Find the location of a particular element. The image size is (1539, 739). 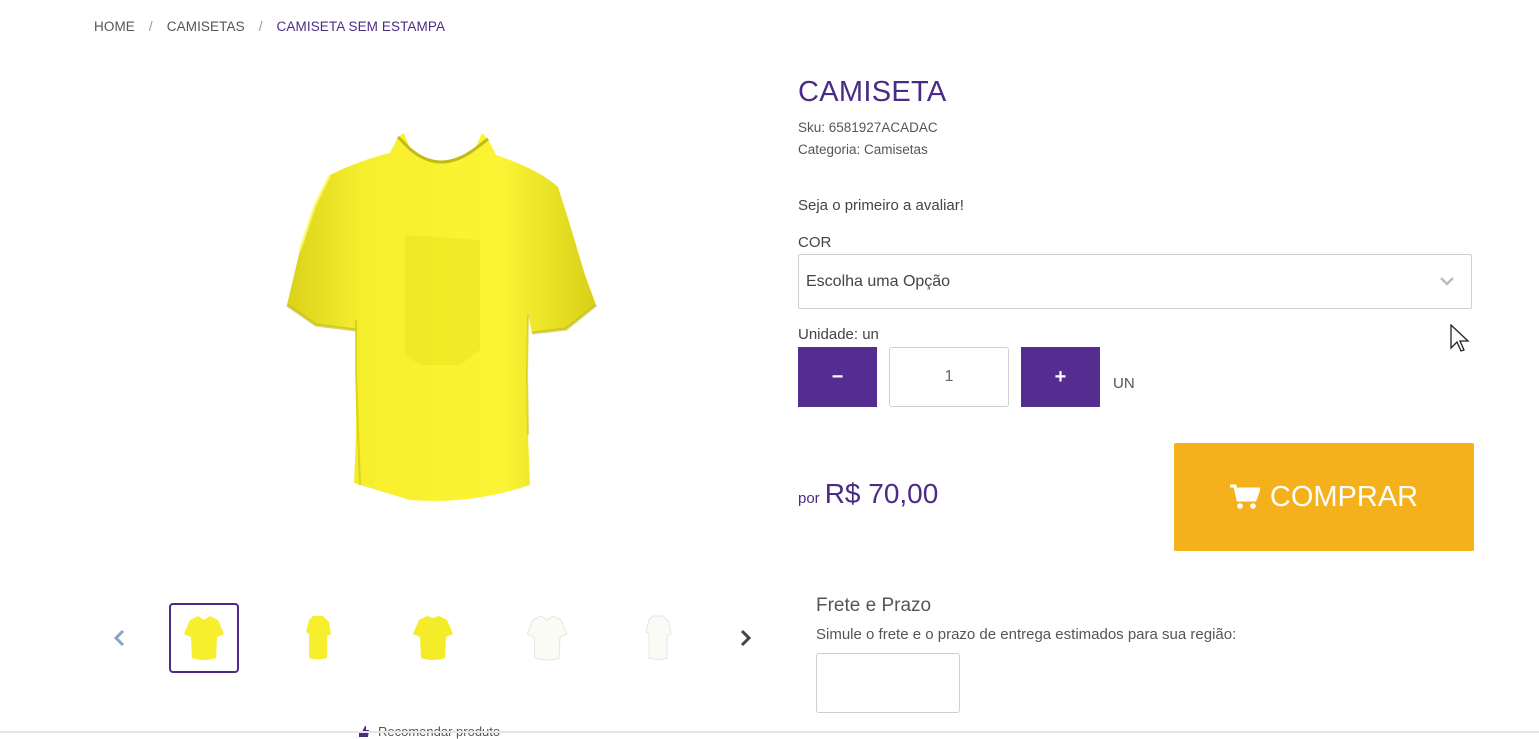

breadcrumb-category: CAMISETAS is located at coordinates (206, 26).